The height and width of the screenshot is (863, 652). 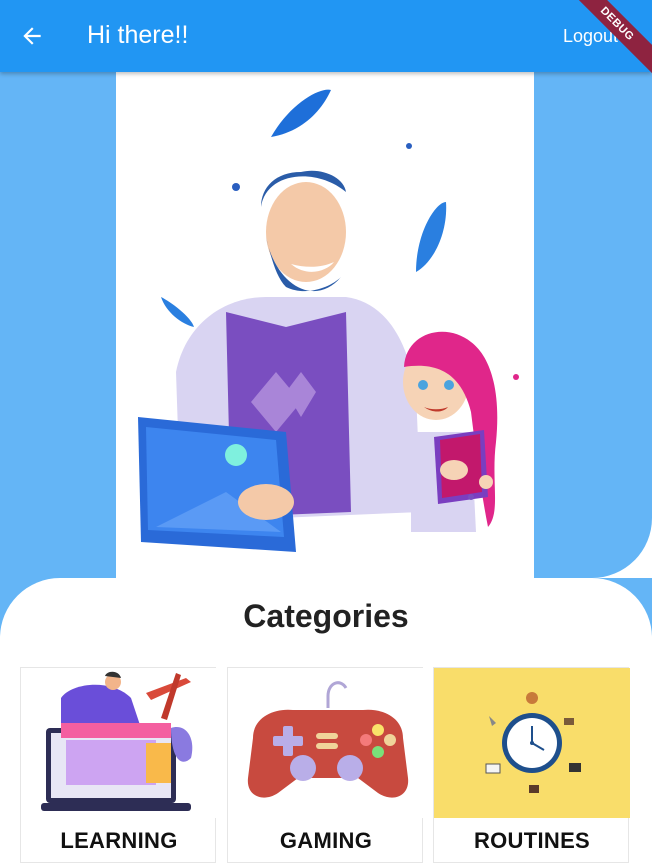 What do you see at coordinates (326, 840) in the screenshot?
I see `category-label-gaming: GAMING` at bounding box center [326, 840].